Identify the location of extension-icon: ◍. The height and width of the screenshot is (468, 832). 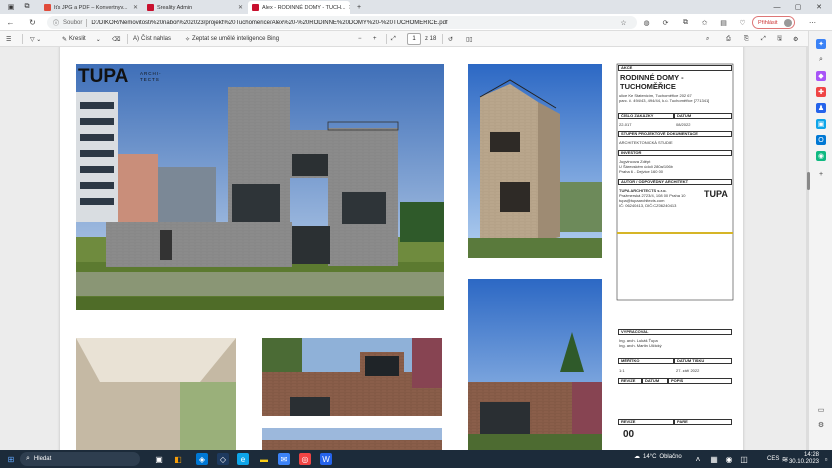
(646, 22).